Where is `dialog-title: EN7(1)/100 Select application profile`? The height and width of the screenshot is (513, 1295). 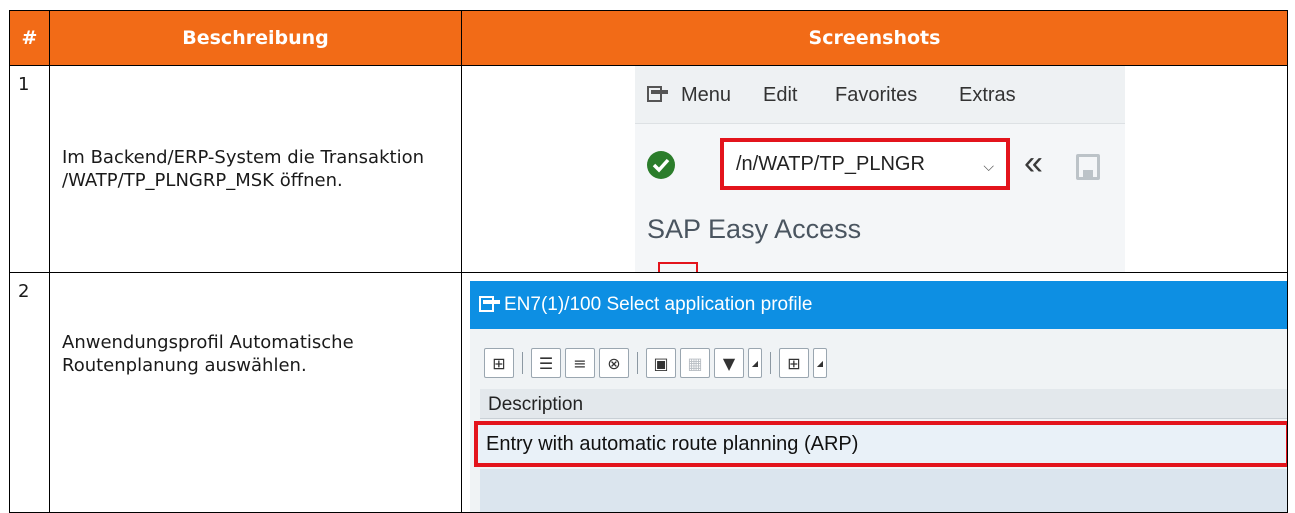
dialog-title: EN7(1)/100 Select application profile is located at coordinates (658, 304).